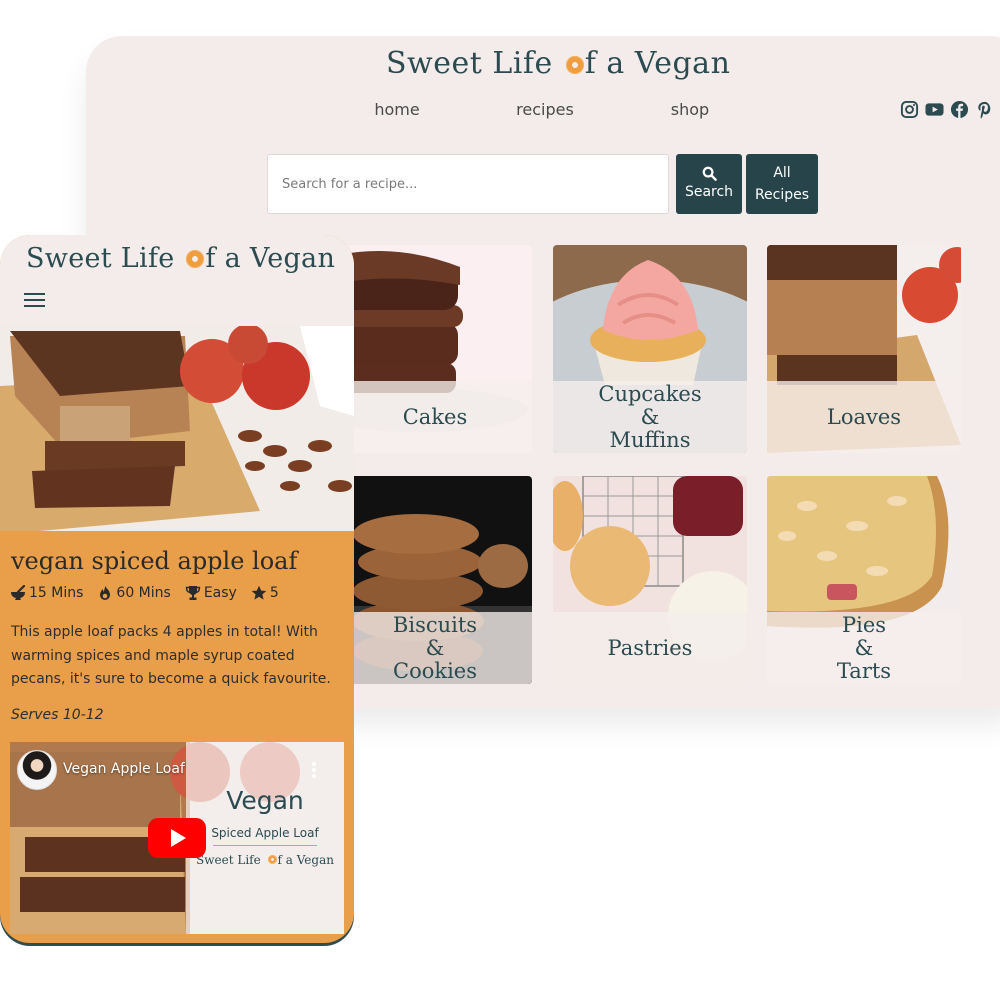 This screenshot has height=1000, width=1000. What do you see at coordinates (782, 173) in the screenshot?
I see `all-recipes-label-line1: All` at bounding box center [782, 173].